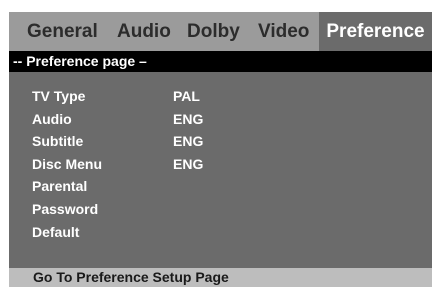  What do you see at coordinates (213, 31) in the screenshot?
I see `tab-dolby: Dolby` at bounding box center [213, 31].